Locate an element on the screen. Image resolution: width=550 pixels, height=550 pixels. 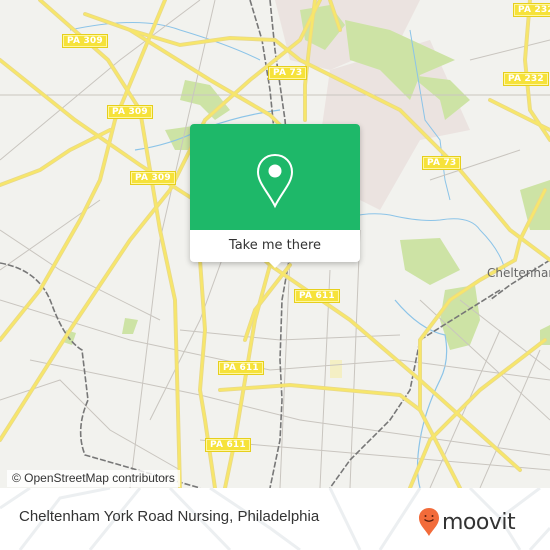
popup-header is located at coordinates (275, 177).